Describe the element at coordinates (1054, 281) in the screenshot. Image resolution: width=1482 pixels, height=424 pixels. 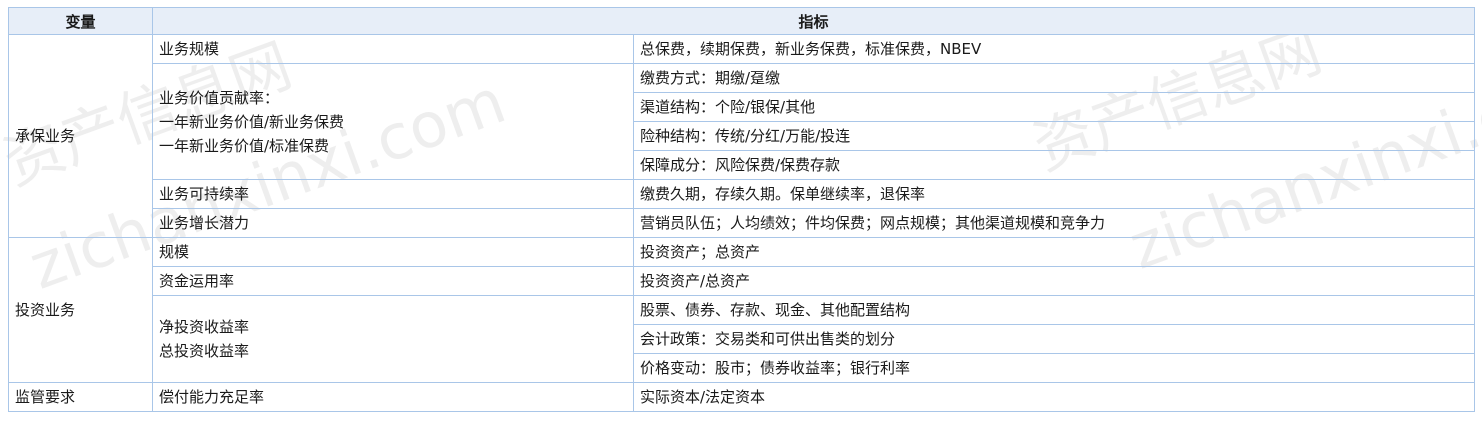
I see `indicator-cell: 投资资产/总资产` at that location.